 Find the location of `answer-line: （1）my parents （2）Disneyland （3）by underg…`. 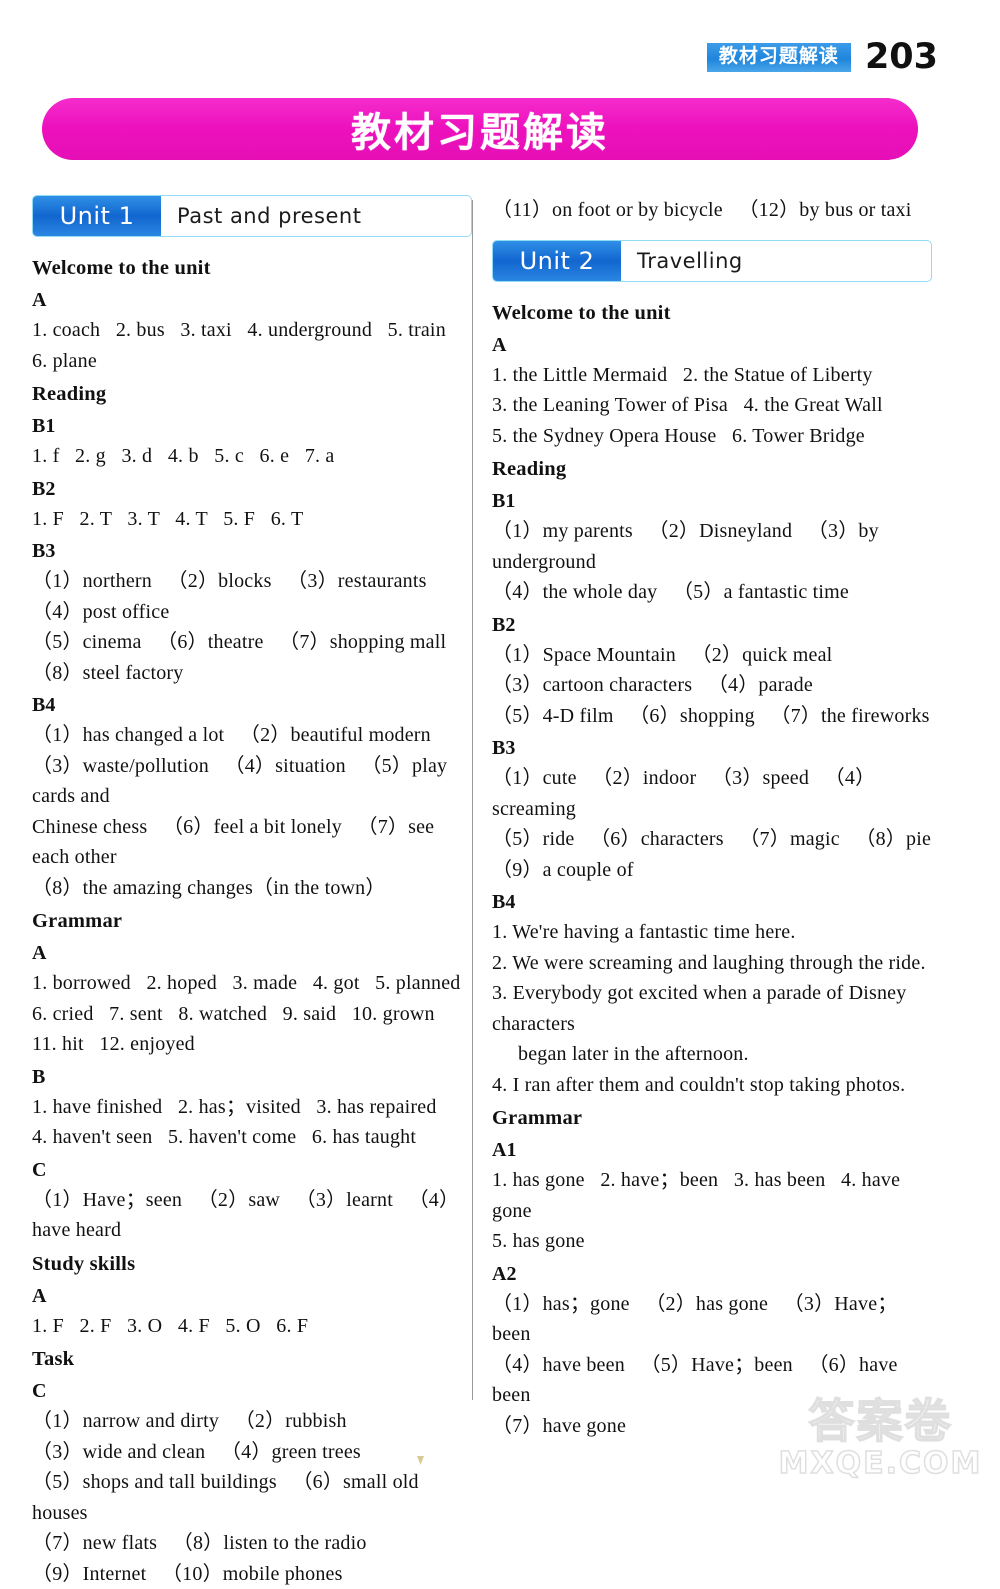

answer-line: （1）my parents （2）Disneyland （3）by underg… is located at coordinates (712, 546).